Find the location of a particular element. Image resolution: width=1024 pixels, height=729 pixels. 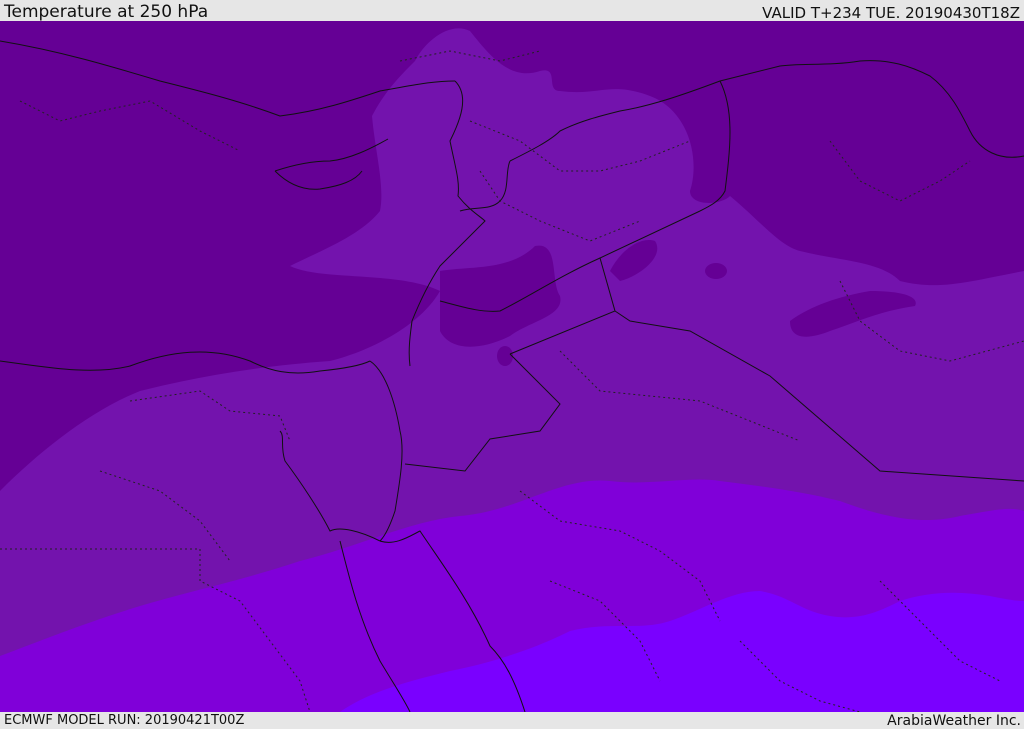

model-run-label: ECMWF MODEL RUN: 20190421T00Z is located at coordinates (124, 720).